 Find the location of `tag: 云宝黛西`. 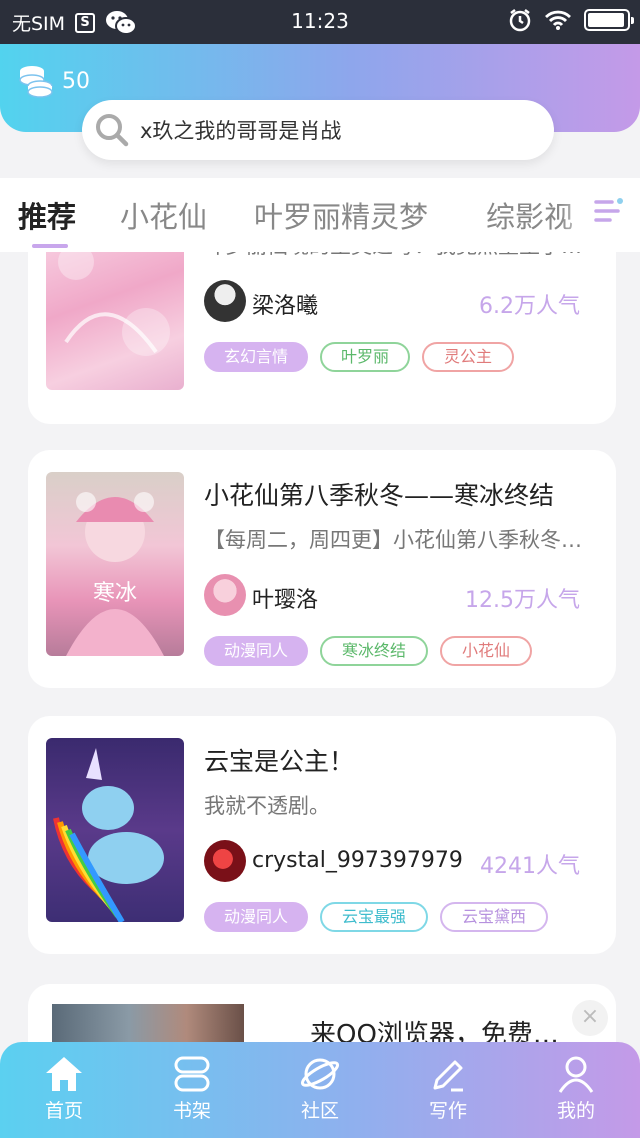

tag: 云宝黛西 is located at coordinates (494, 917).